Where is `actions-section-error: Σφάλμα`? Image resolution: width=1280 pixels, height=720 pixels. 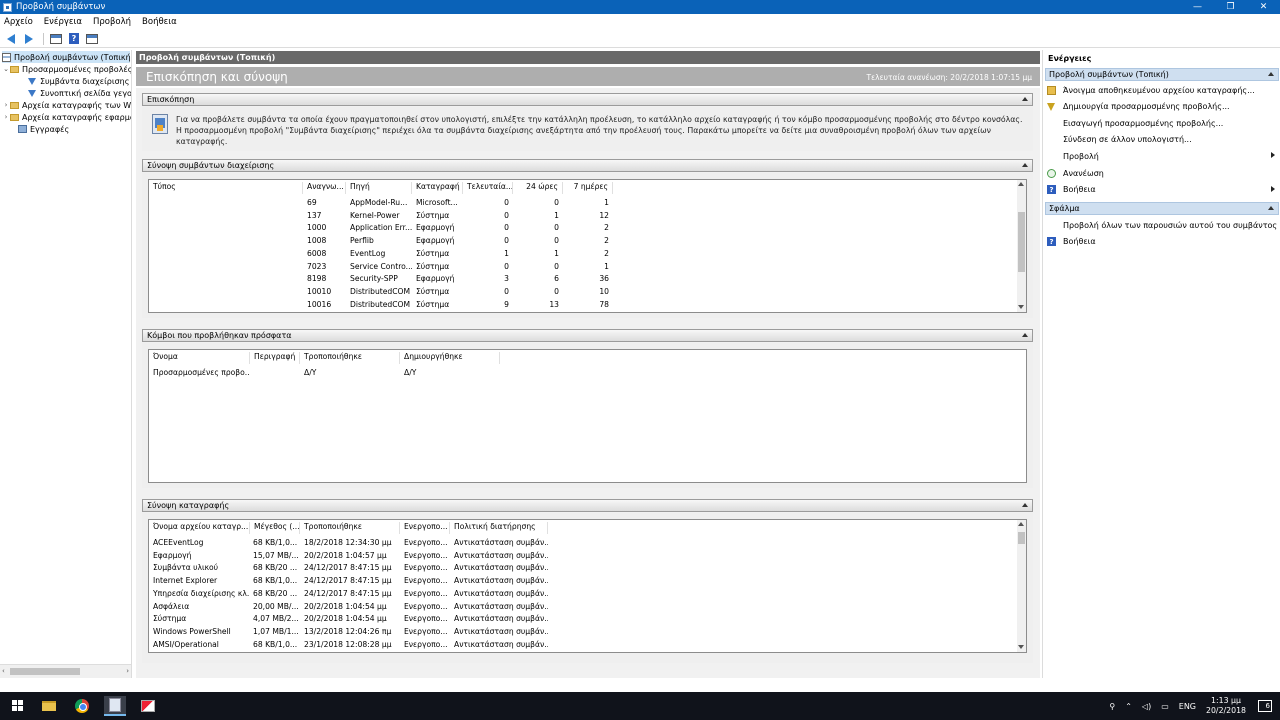
actions-section-error: Σφάλμα is located at coordinates (1162, 208).